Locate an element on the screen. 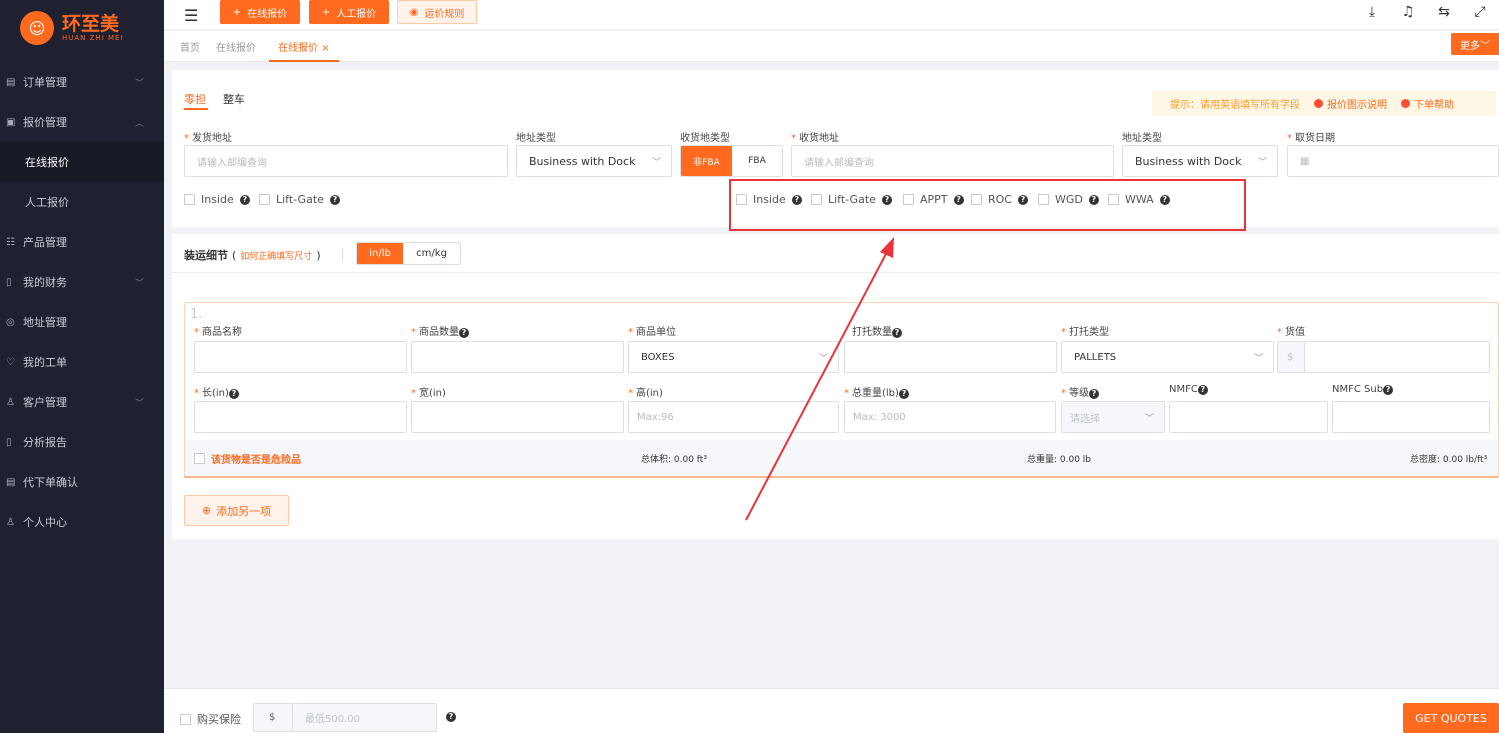  item-qty-label: * 商品数量? is located at coordinates (440, 330).